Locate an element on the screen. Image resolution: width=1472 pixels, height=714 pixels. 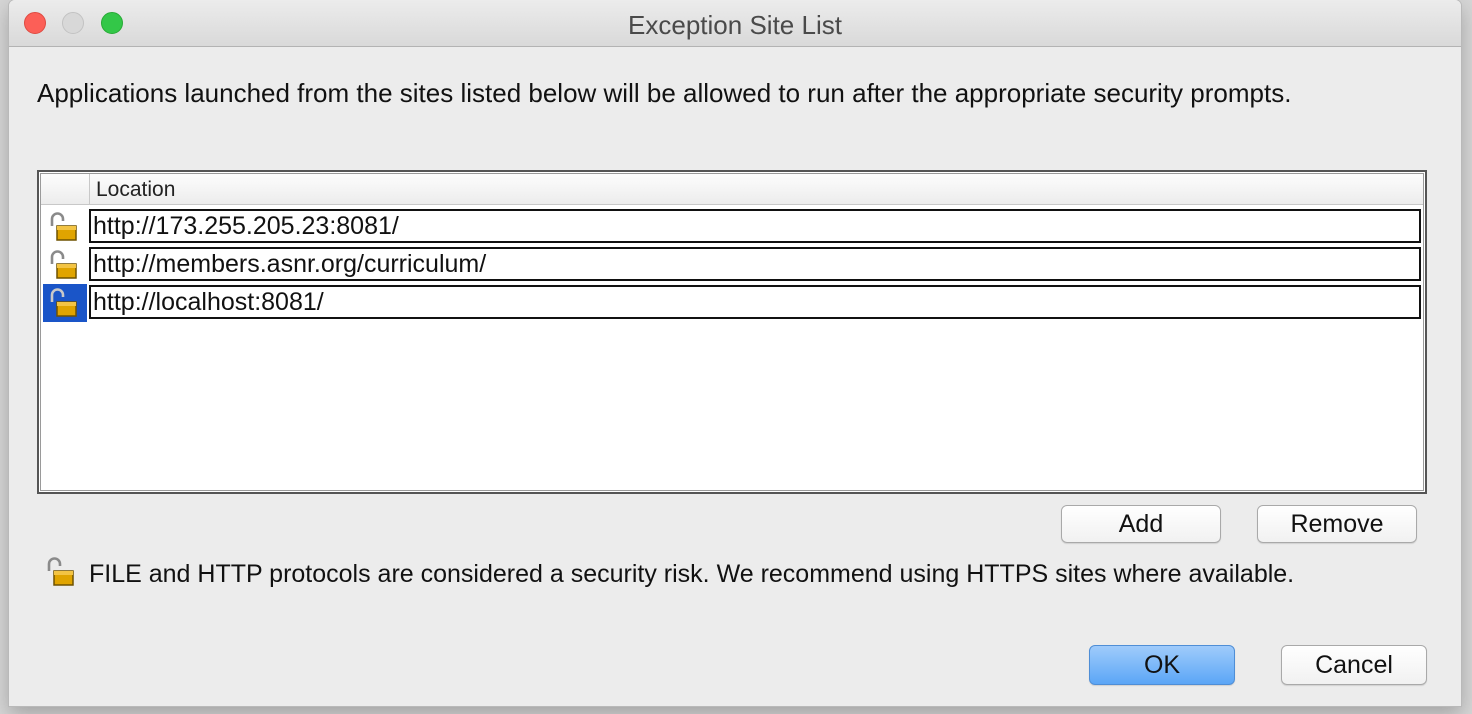
cancel-button: Cancel is located at coordinates (1354, 665).